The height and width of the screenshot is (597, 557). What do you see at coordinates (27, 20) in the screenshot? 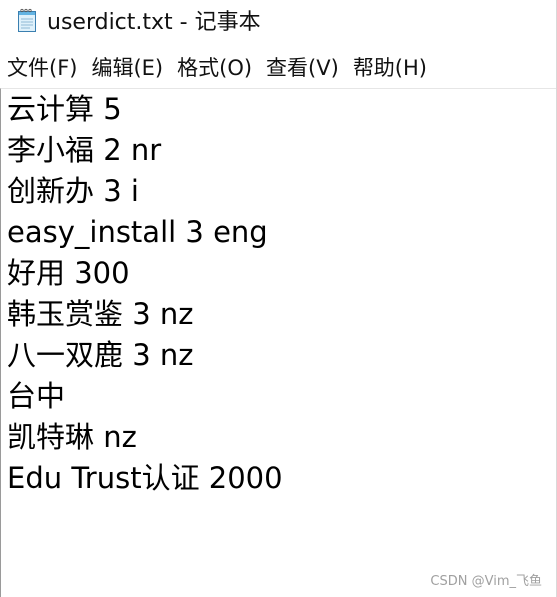
I see `notepad-icon` at bounding box center [27, 20].